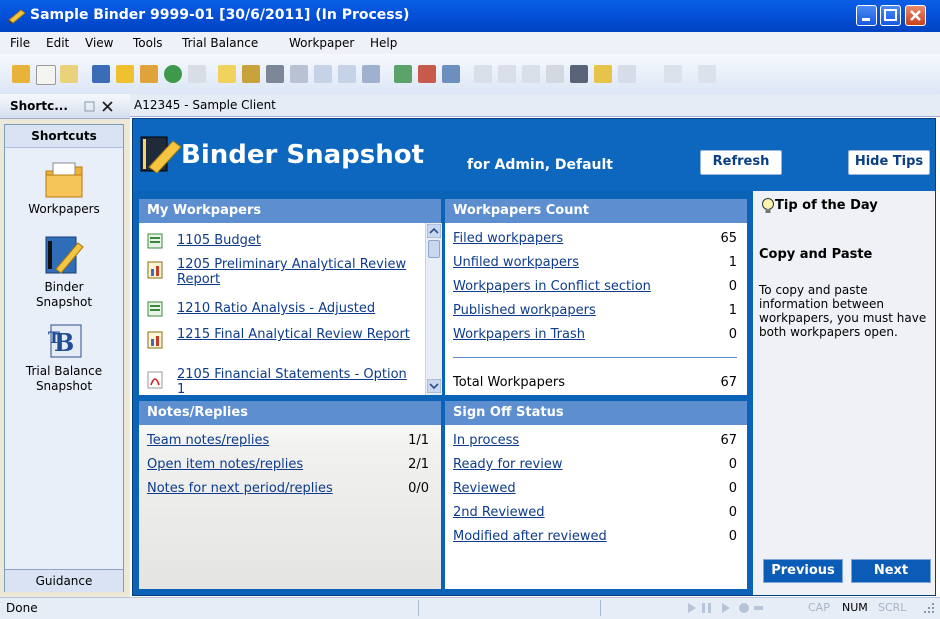 The image size is (940, 619). Describe the element at coordinates (892, 607) in the screenshot. I see `scroll-lock-indicator: SCRL` at that location.